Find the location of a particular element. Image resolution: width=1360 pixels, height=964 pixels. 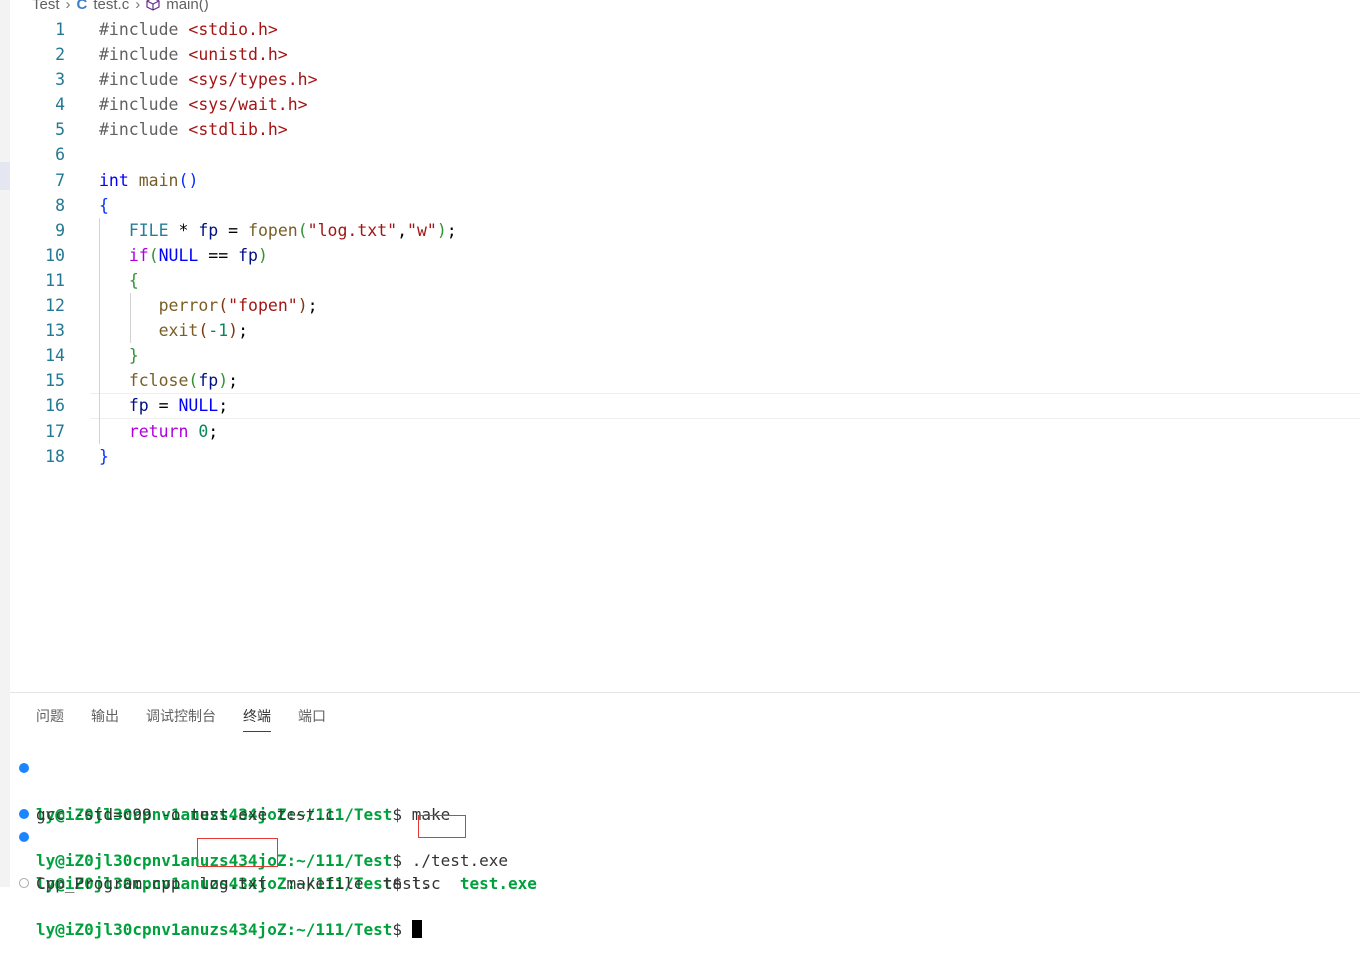

code-line: 8{ is located at coordinates (685, 205).